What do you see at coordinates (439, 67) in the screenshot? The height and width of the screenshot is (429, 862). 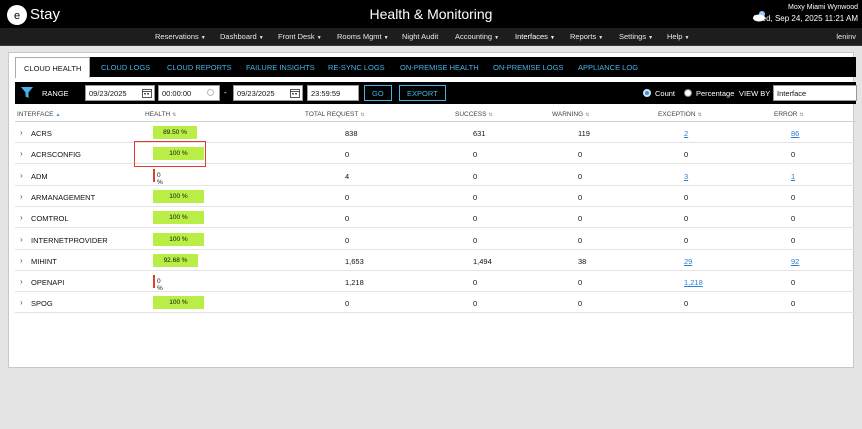 I see `tab-on-premise-health: ON-PREMISE HEALTH` at bounding box center [439, 67].